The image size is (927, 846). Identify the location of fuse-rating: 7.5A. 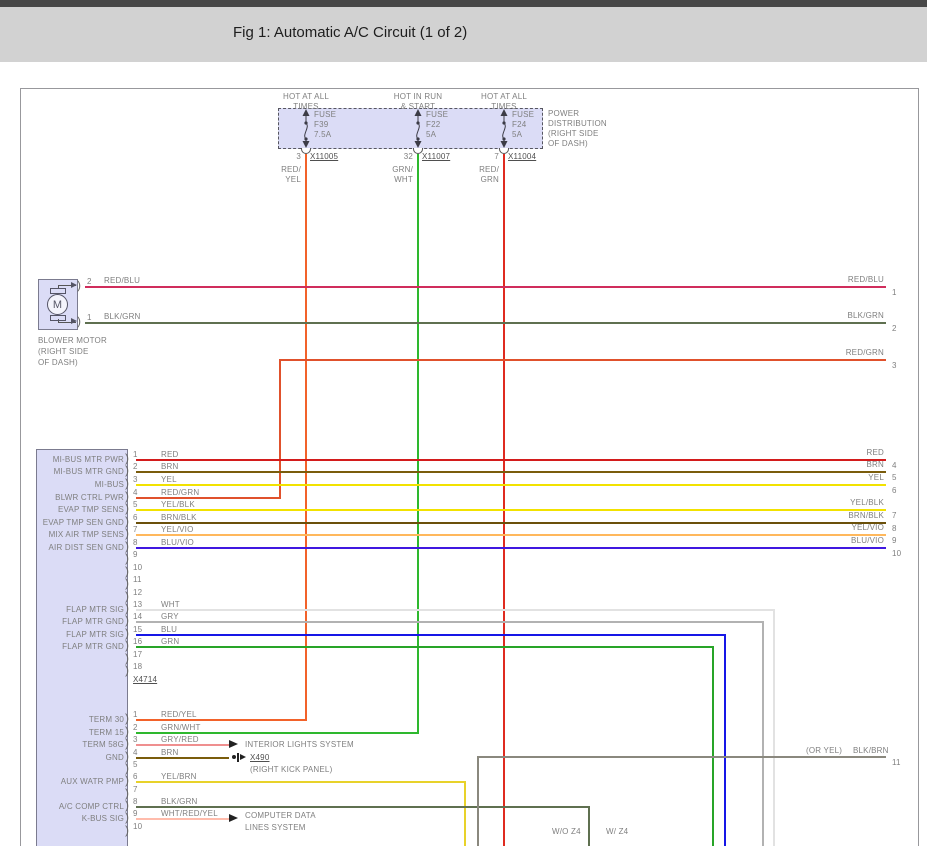
(323, 134).